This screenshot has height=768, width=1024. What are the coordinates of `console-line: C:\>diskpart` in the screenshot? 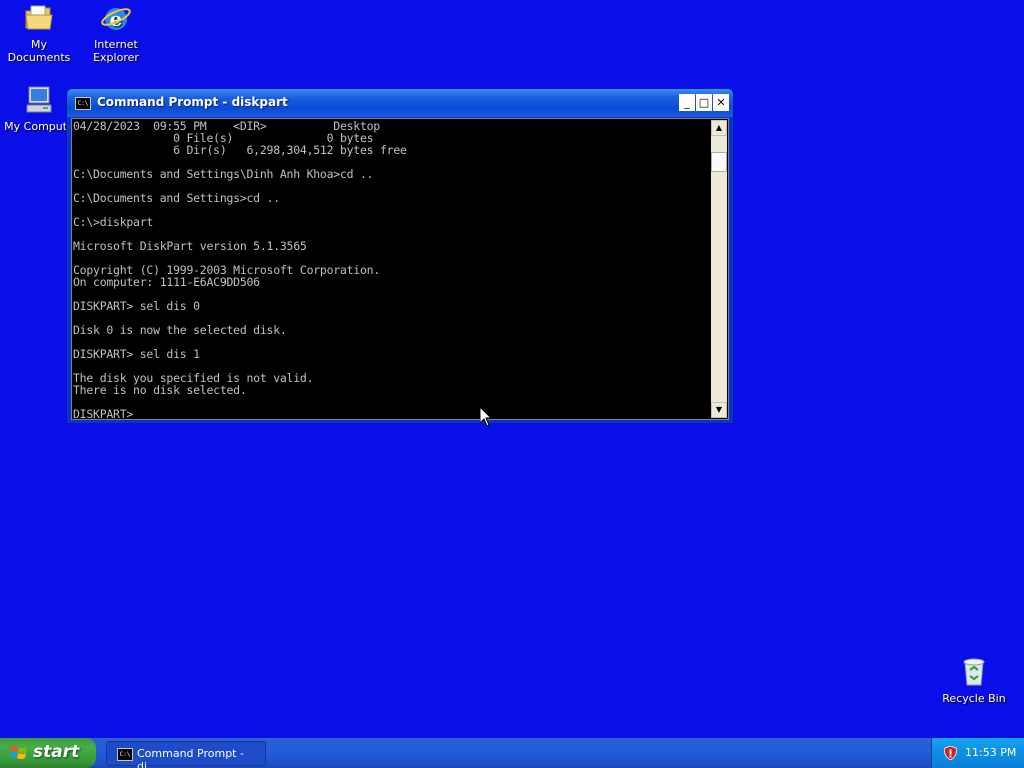 It's located at (113, 222).